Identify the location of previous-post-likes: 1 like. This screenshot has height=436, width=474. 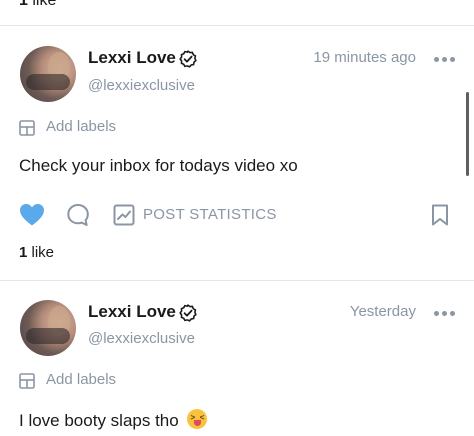
(37, 5).